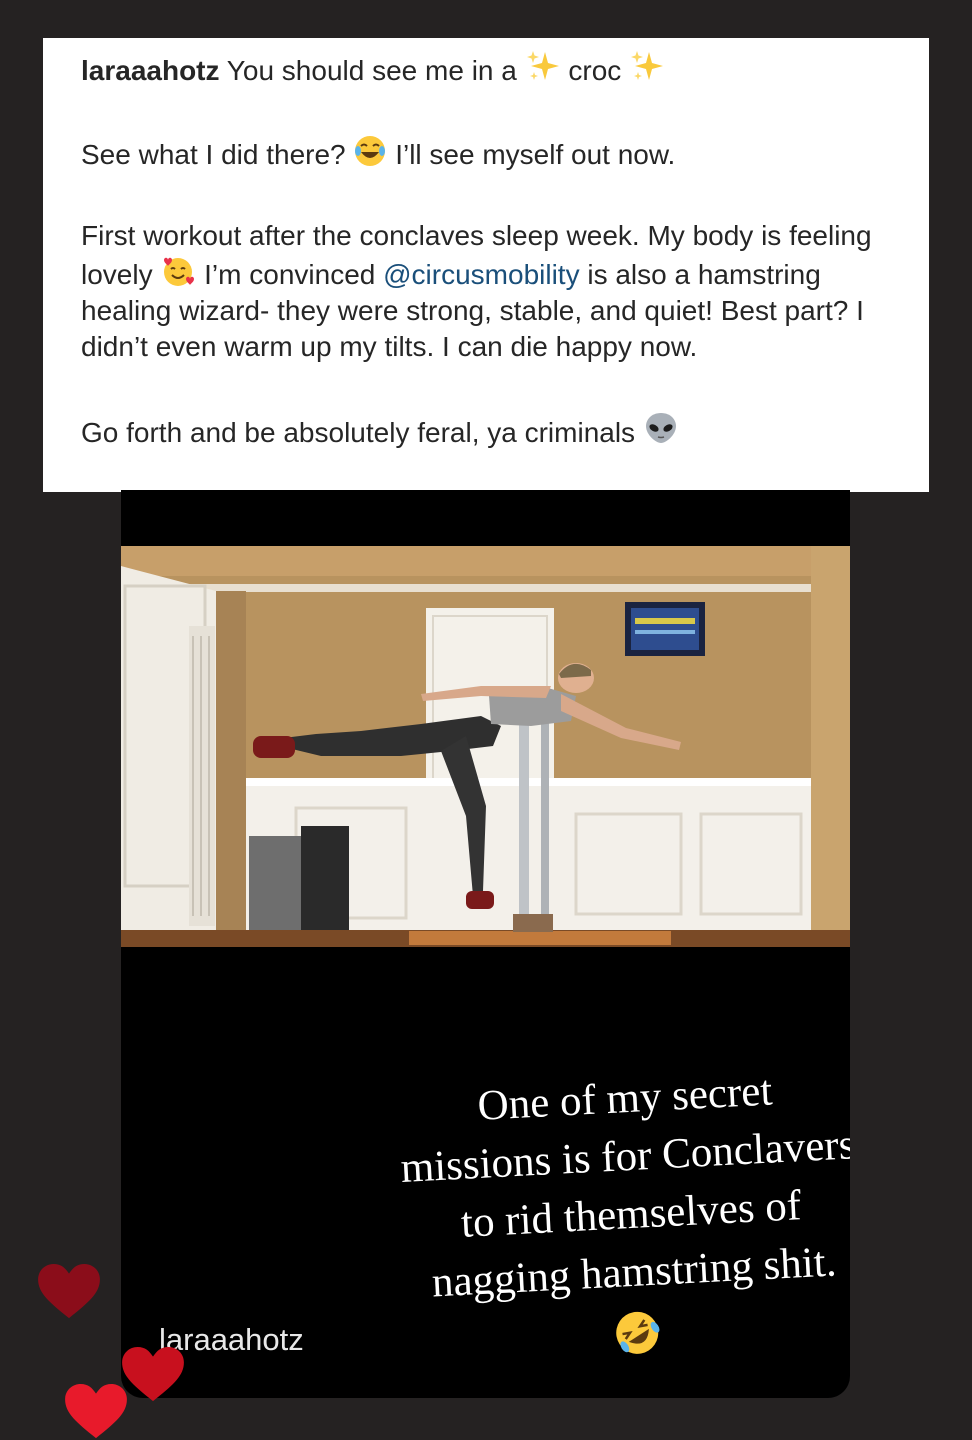 Image resolution: width=972 pixels, height=1440 pixels. What do you see at coordinates (481, 274) in the screenshot?
I see `mention-link: @circusmobility` at bounding box center [481, 274].